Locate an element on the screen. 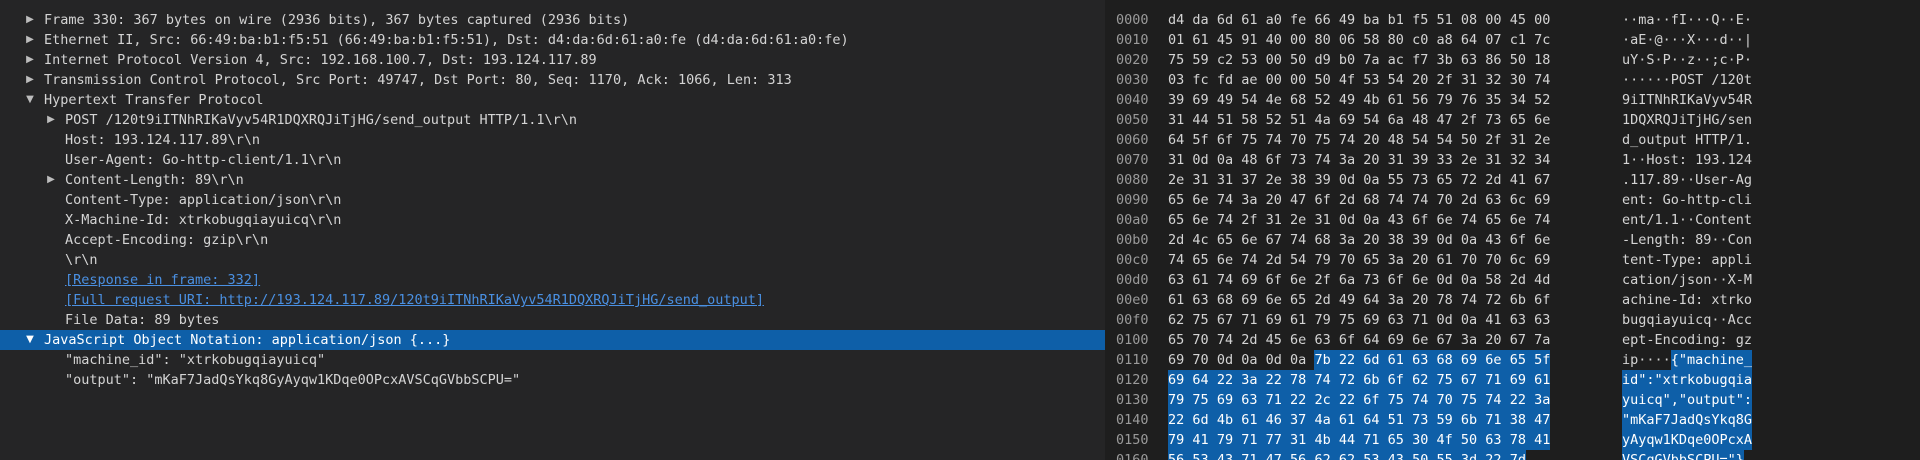 This screenshot has height=460, width=1920. hex-byte: 38 is located at coordinates (1396, 240).